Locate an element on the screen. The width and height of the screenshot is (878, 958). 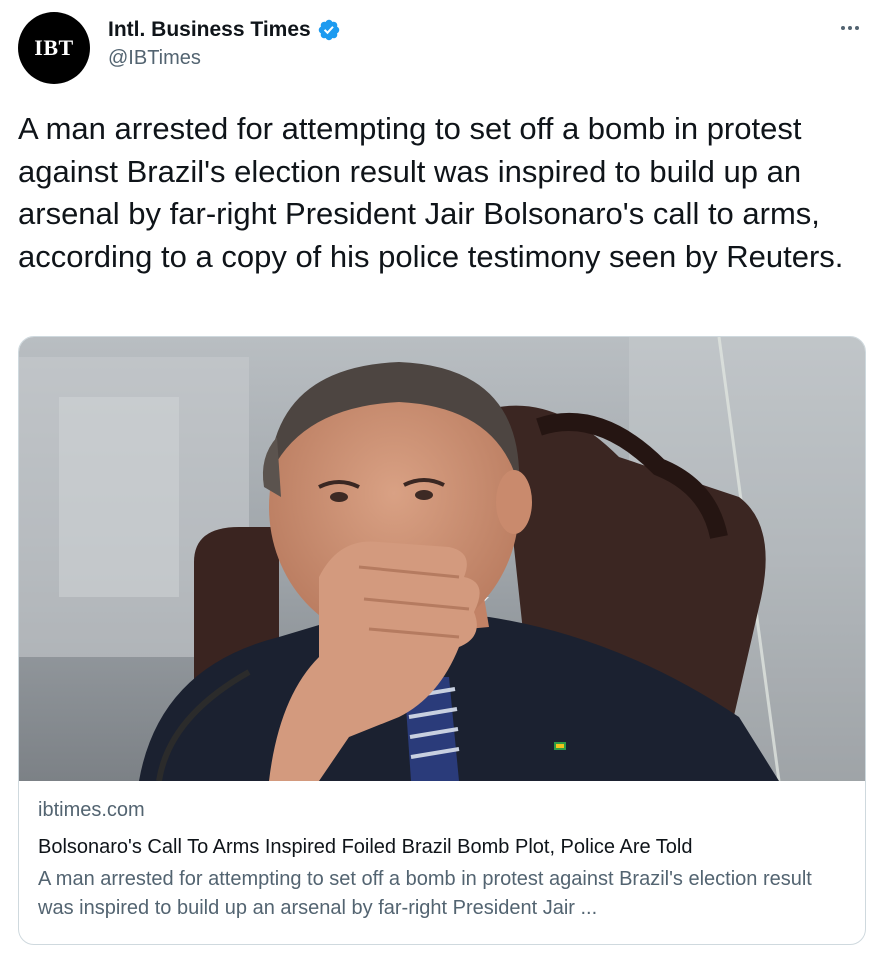
tweet-header: IBT Intl. Business Times @IBTimes is located at coordinates (443, 48).